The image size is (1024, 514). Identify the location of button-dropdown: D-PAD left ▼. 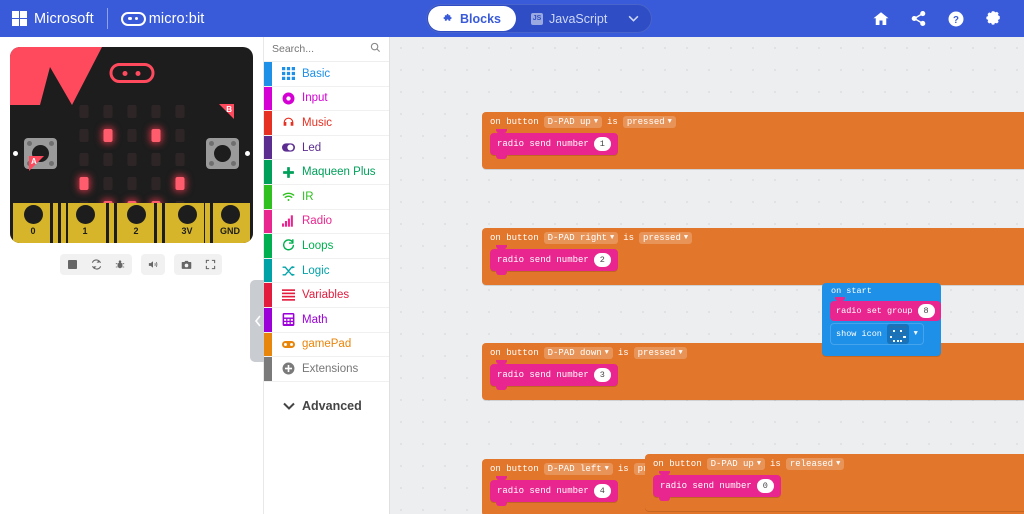
(578, 468).